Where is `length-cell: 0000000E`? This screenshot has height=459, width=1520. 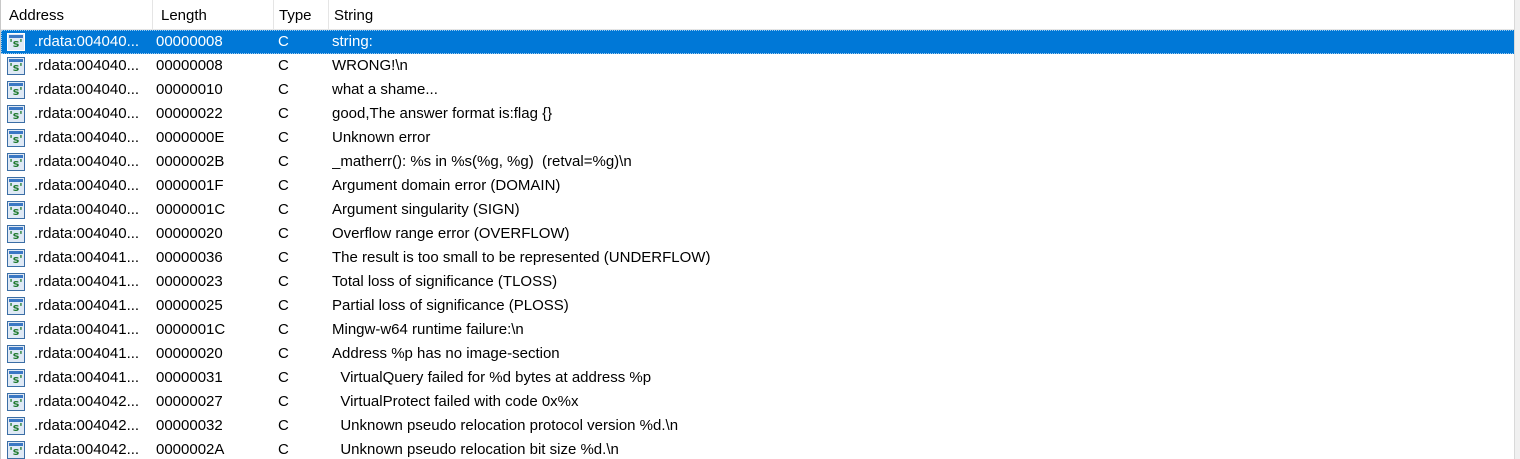 length-cell: 0000000E is located at coordinates (190, 137).